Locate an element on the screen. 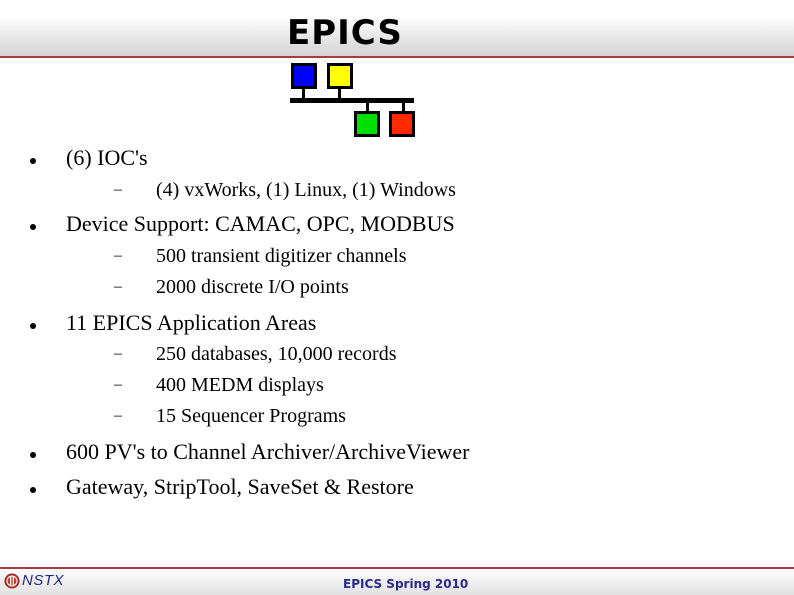 The width and height of the screenshot is (794, 595). bullet-text: Gateway, StripTool, SaveSet & Restore is located at coordinates (240, 486).